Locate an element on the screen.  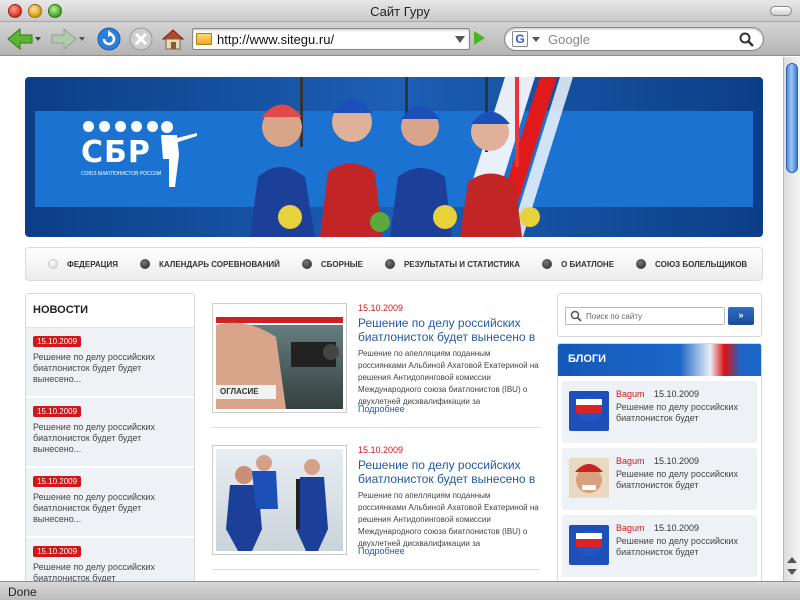
folder-icon is located at coordinates (204, 39).